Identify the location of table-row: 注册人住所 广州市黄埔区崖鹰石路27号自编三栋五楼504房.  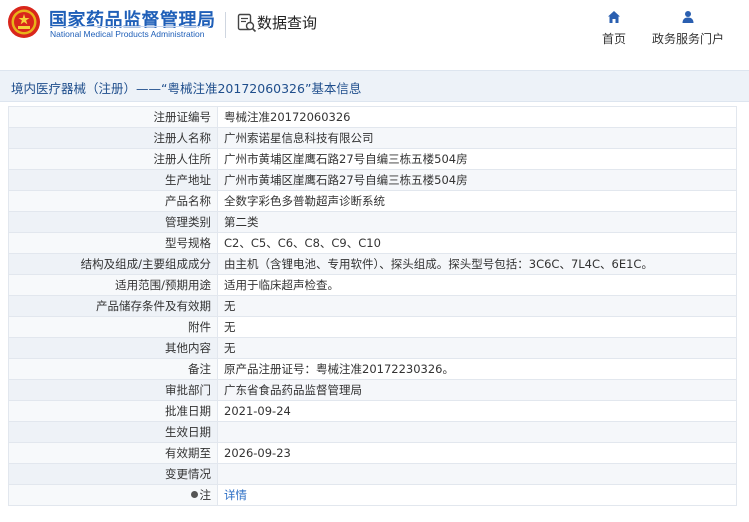
(372, 159).